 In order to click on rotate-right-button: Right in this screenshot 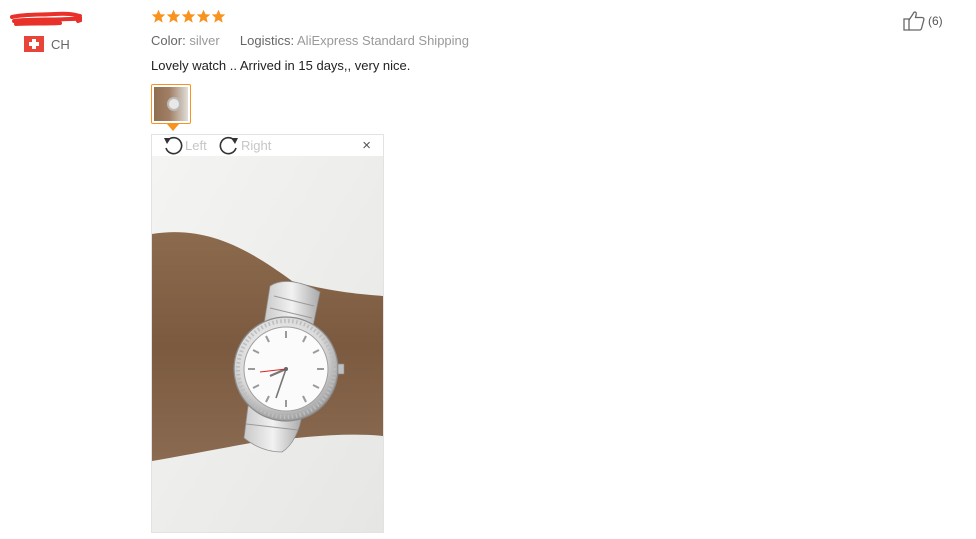, I will do `click(244, 145)`.